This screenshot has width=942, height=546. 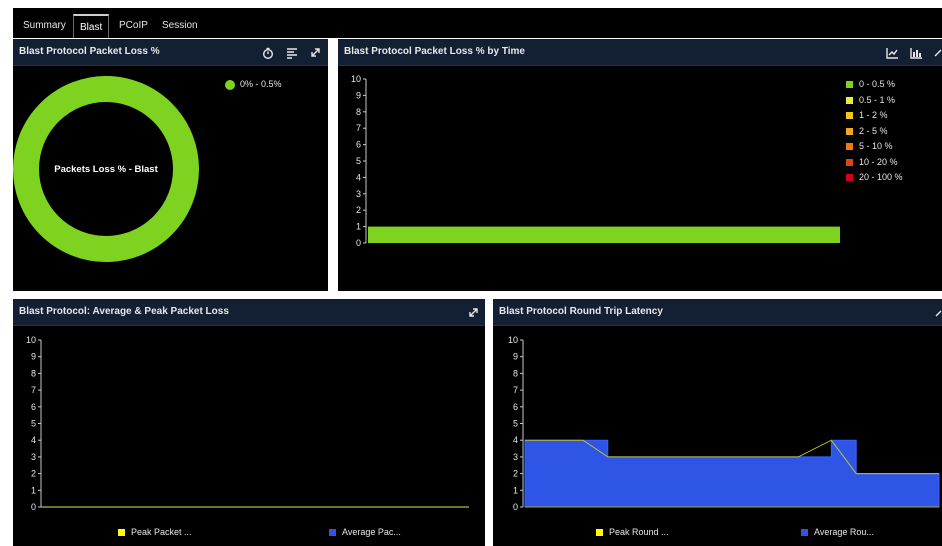 I want to click on tab-blast: Blast, so click(x=91, y=26).